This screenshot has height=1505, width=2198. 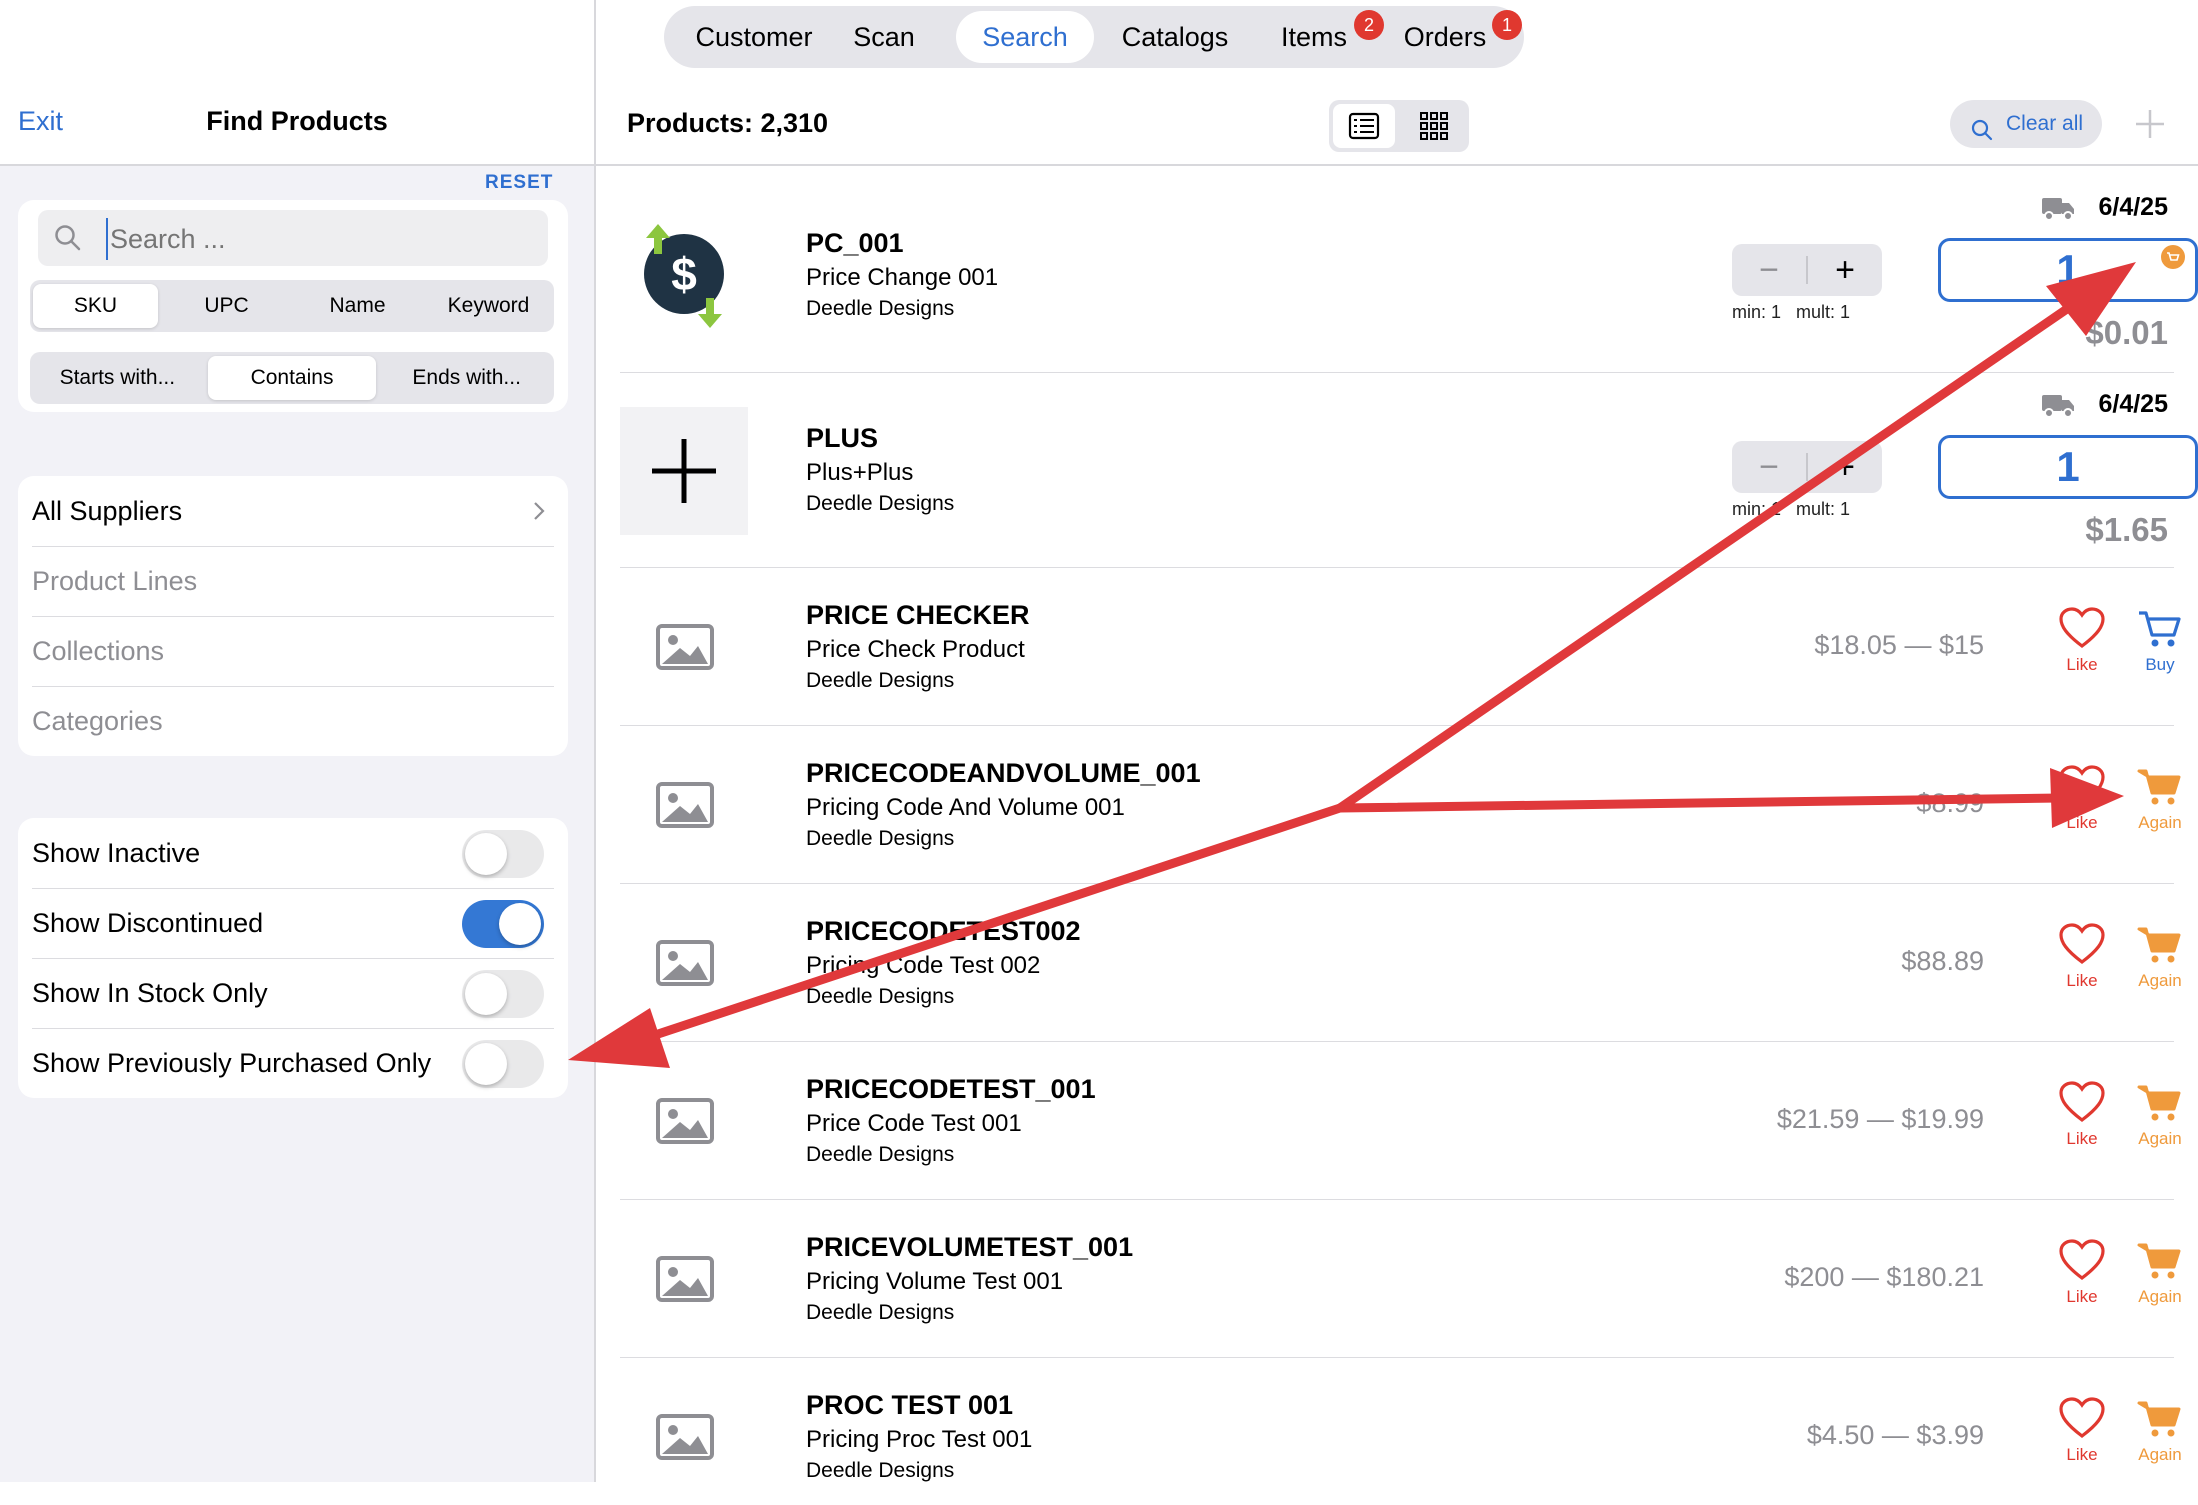 I want to click on tab-scan: Scan, so click(x=884, y=37).